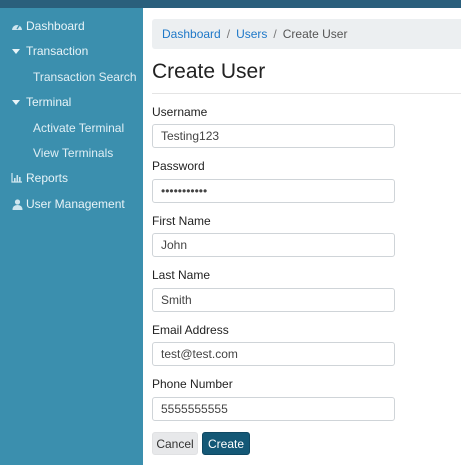 This screenshot has height=465, width=461. What do you see at coordinates (273, 136) in the screenshot?
I see `username-field` at bounding box center [273, 136].